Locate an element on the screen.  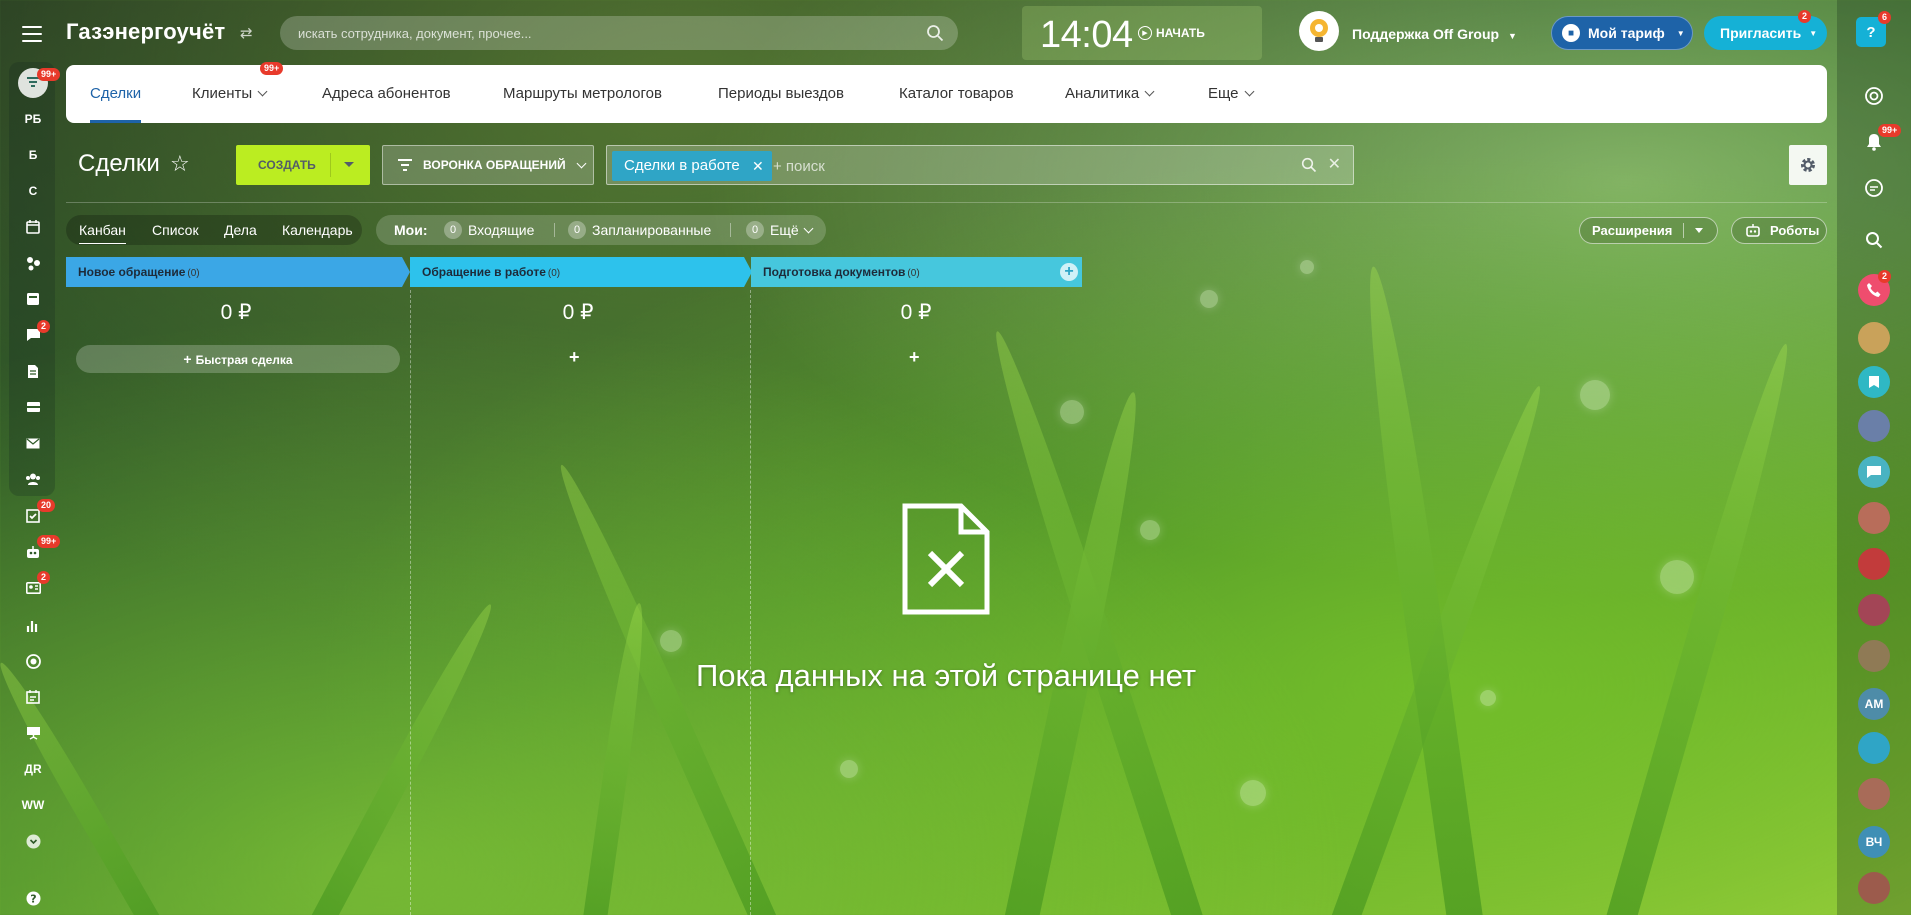
star-icon: ☆ is located at coordinates (180, 164).